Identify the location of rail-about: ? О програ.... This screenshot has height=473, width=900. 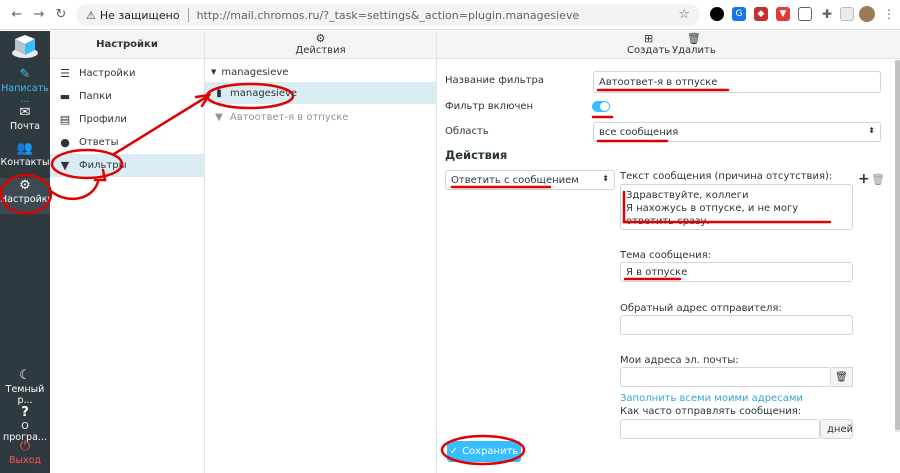
(25, 424).